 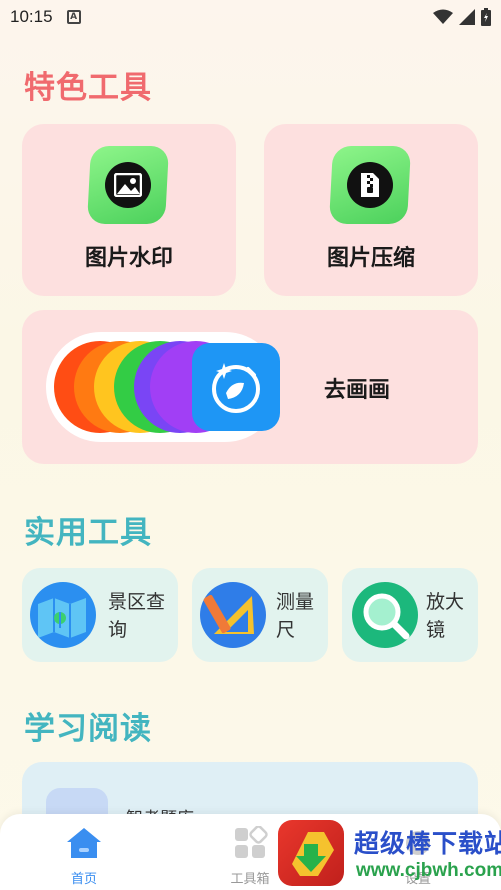 What do you see at coordinates (236, 387) in the screenshot?
I see `paint-palette-icon` at bounding box center [236, 387].